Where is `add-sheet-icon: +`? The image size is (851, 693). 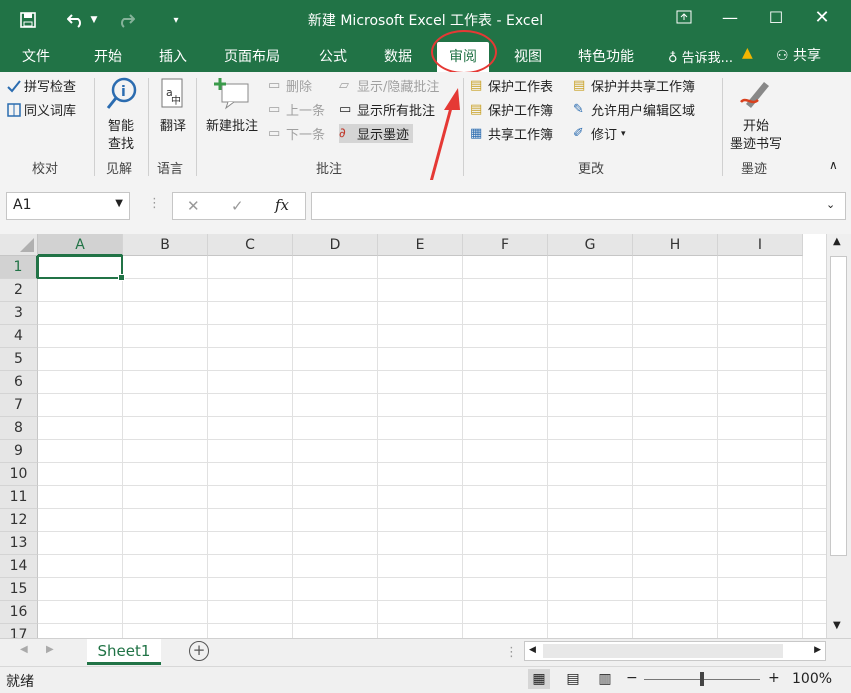 add-sheet-icon: + is located at coordinates (199, 651).